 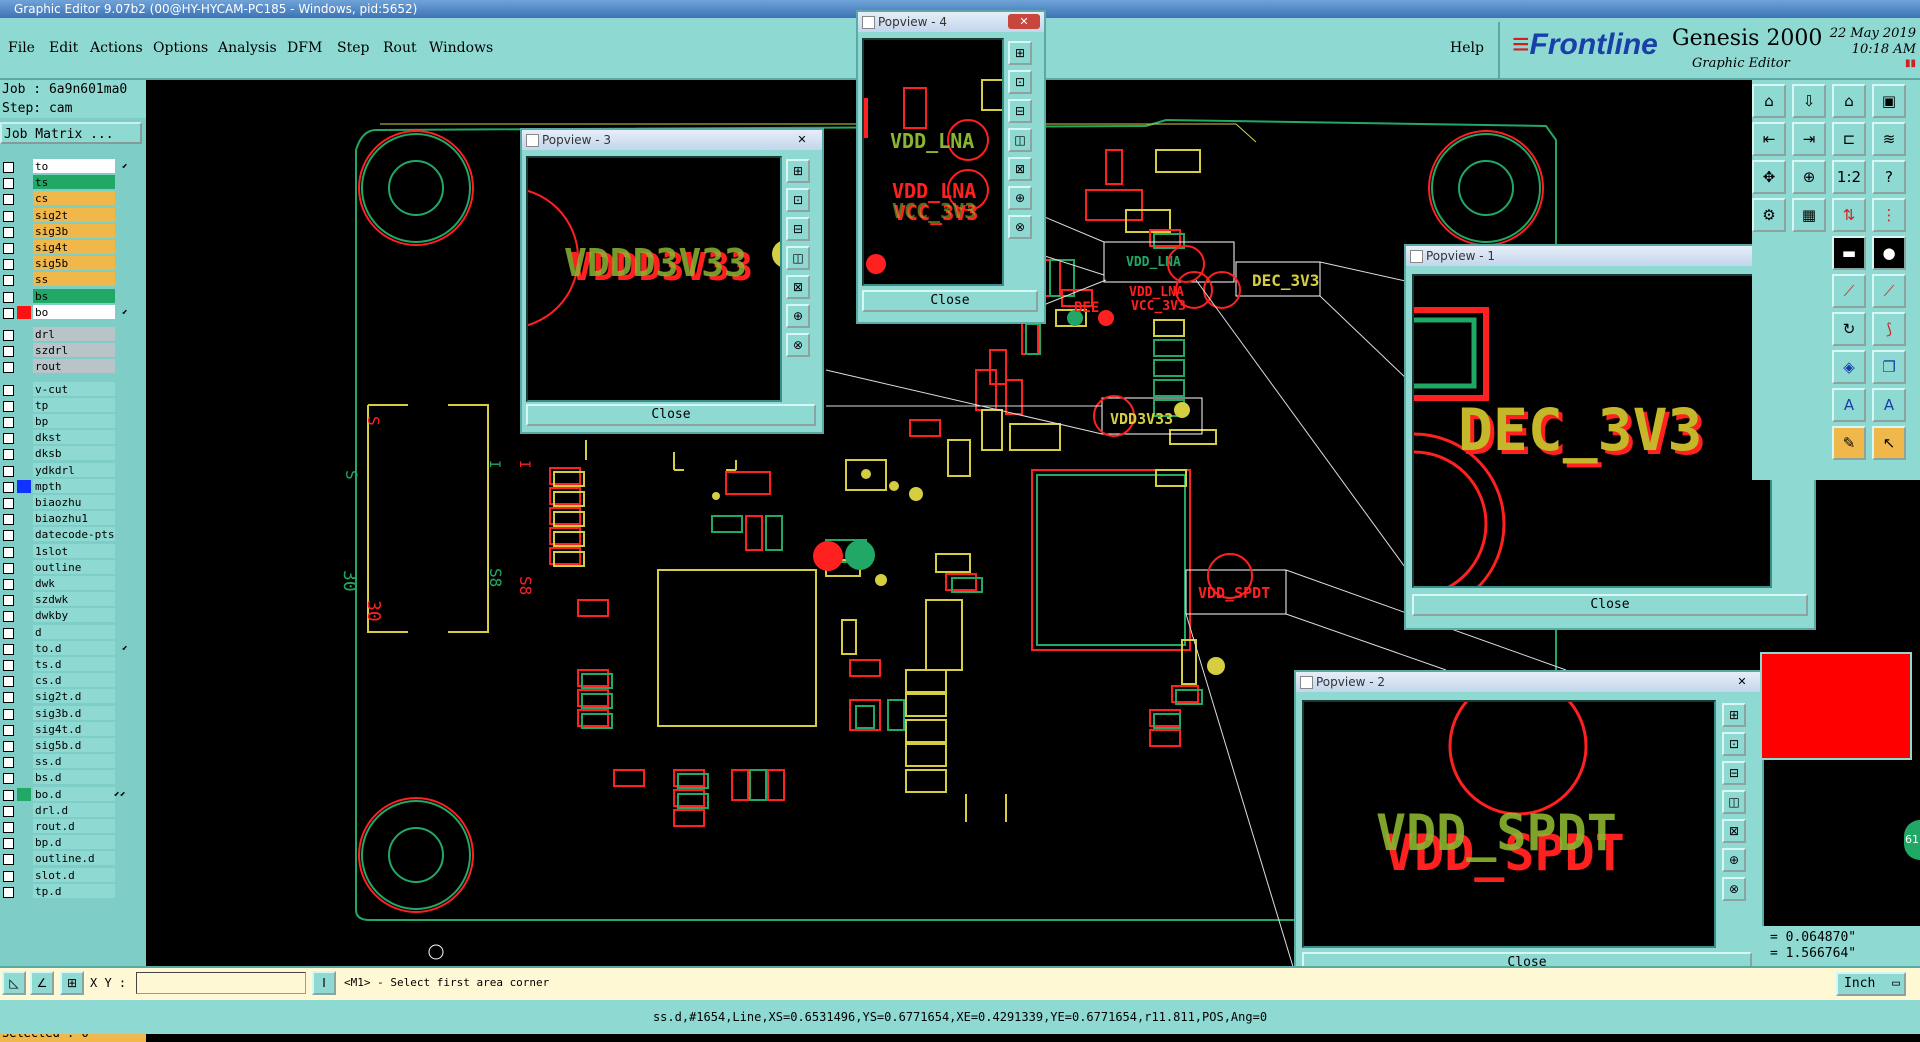 I want to click on measure-icon: ⇅, so click(x=1849, y=215).